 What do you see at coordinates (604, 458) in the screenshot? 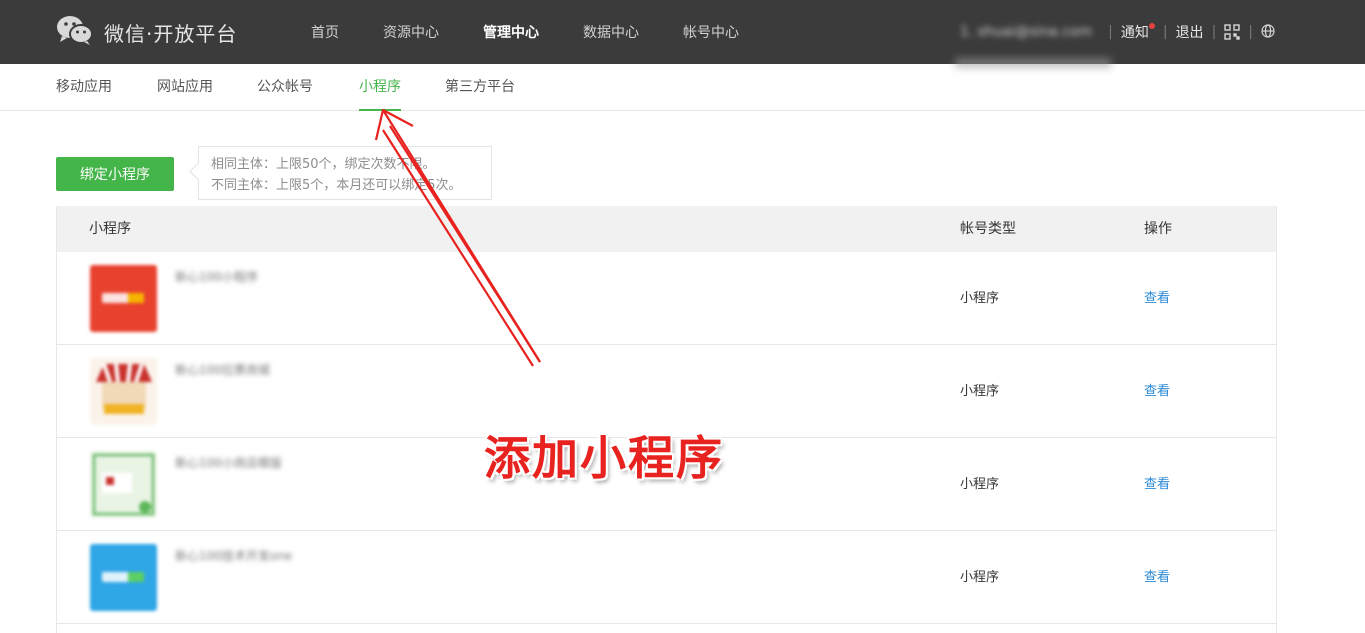
I see `annotation-callout: 添加小程序` at bounding box center [604, 458].